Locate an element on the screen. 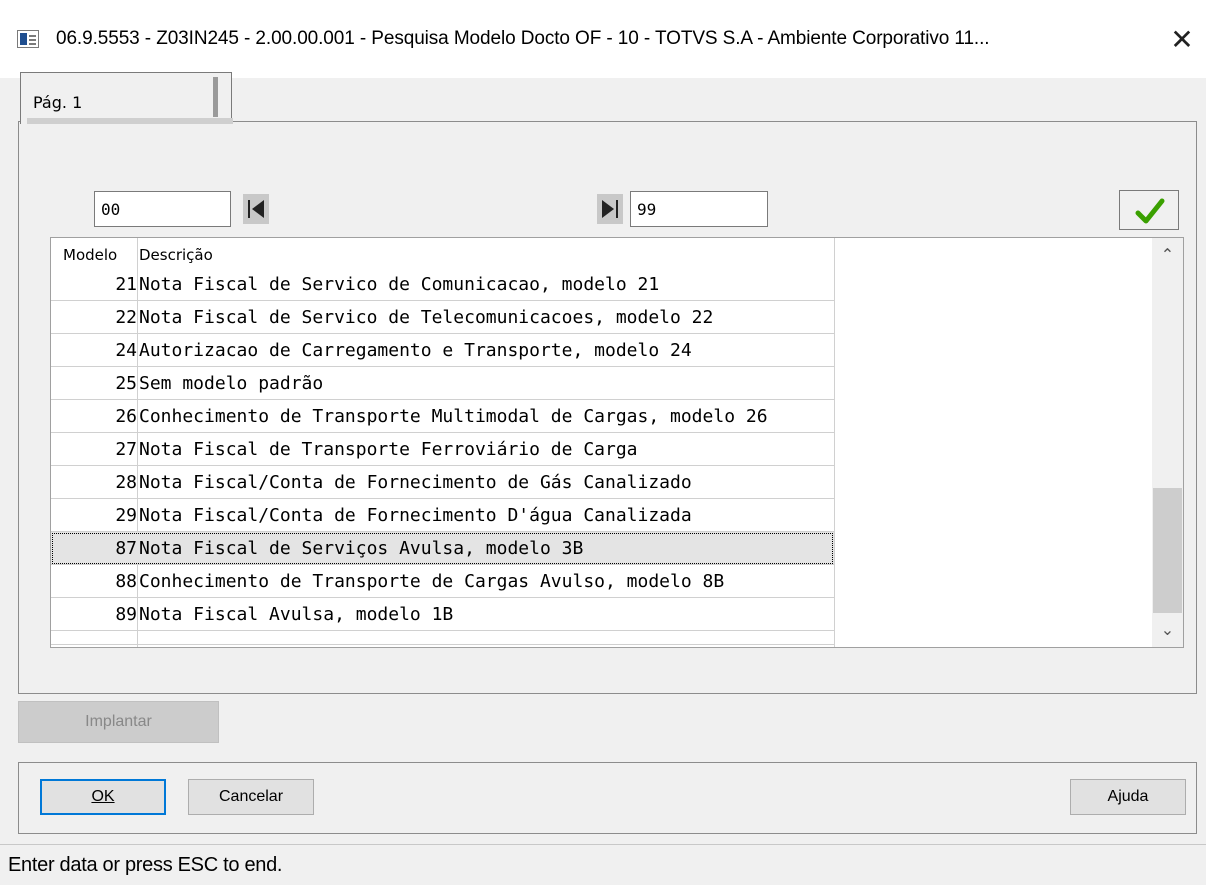  last-record-button is located at coordinates (610, 209).